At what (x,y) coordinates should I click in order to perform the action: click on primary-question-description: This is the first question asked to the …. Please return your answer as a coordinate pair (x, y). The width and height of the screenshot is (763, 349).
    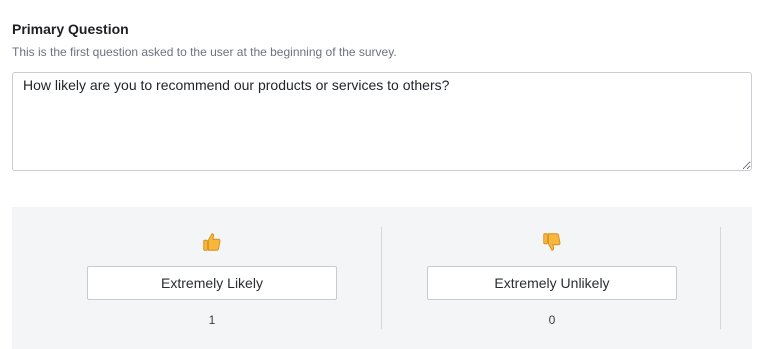
    Looking at the image, I should click on (204, 52).